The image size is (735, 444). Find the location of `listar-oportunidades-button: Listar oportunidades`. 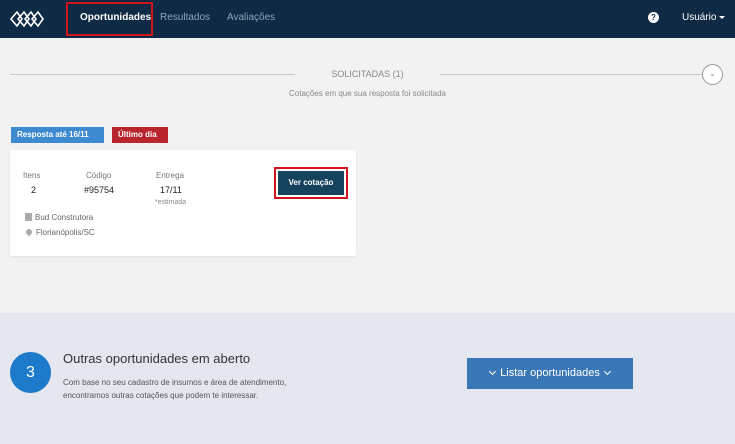

listar-oportunidades-button: Listar oportunidades is located at coordinates (550, 373).